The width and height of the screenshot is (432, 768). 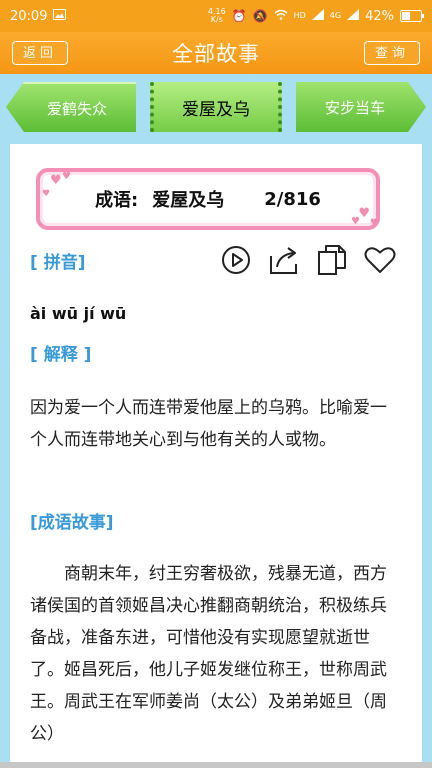 I want to click on pinyin-text: ài wū jí wū, so click(x=78, y=313).